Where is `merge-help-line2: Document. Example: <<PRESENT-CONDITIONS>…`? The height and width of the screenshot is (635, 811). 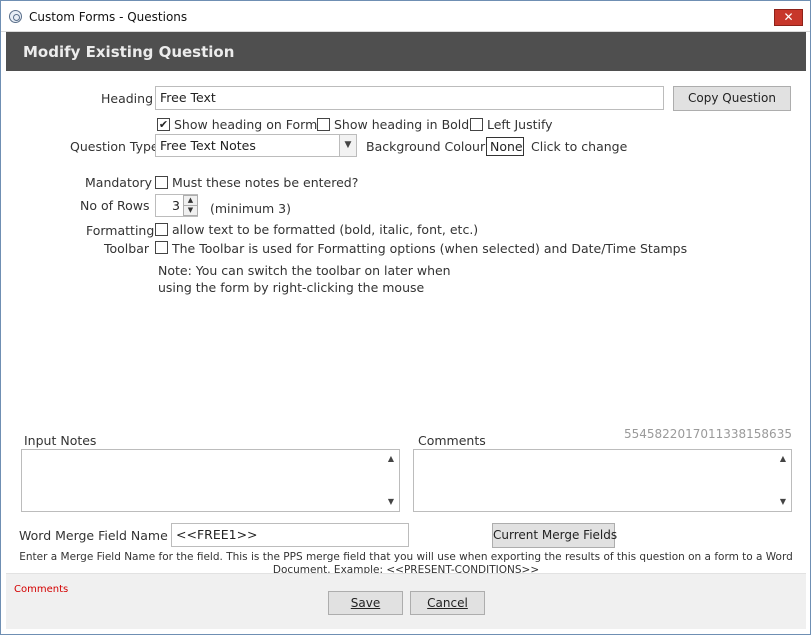 merge-help-line2: Document. Example: <<PRESENT-CONDITIONS>… is located at coordinates (406, 568).